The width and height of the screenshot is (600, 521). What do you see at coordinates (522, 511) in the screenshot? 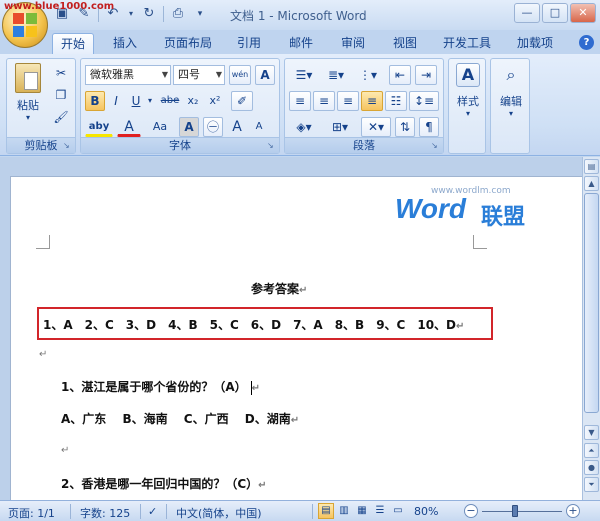
I see `zoom-slider-track` at bounding box center [522, 511].